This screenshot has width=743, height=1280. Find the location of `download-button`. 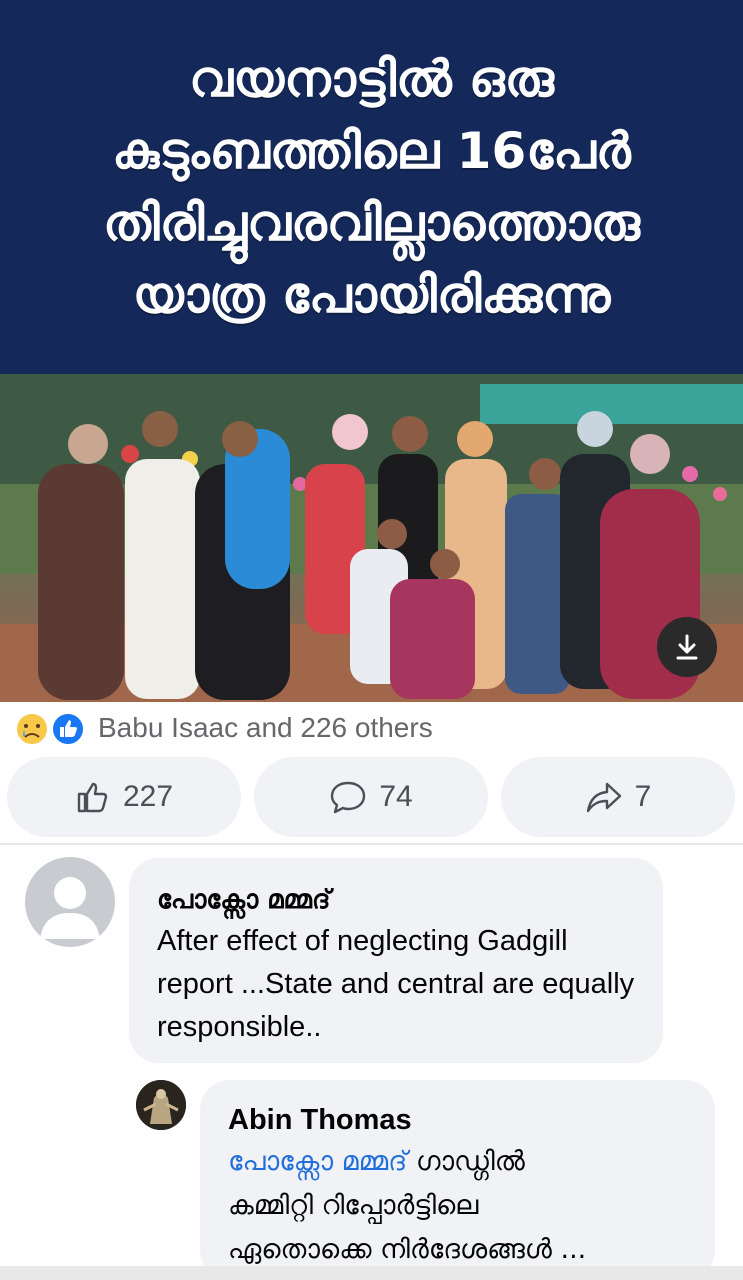

download-button is located at coordinates (687, 647).